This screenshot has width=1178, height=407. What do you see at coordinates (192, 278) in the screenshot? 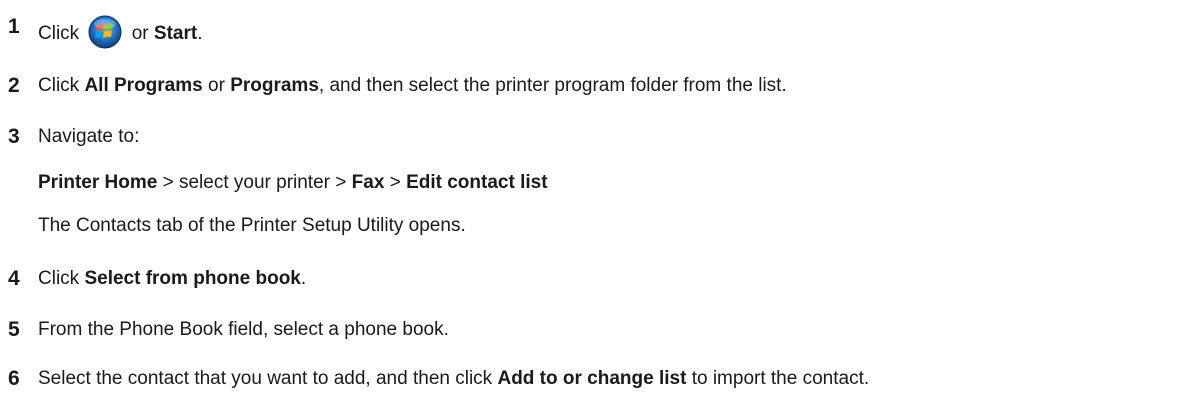
I see `select-from-phone-book-label: Select from phone book` at bounding box center [192, 278].